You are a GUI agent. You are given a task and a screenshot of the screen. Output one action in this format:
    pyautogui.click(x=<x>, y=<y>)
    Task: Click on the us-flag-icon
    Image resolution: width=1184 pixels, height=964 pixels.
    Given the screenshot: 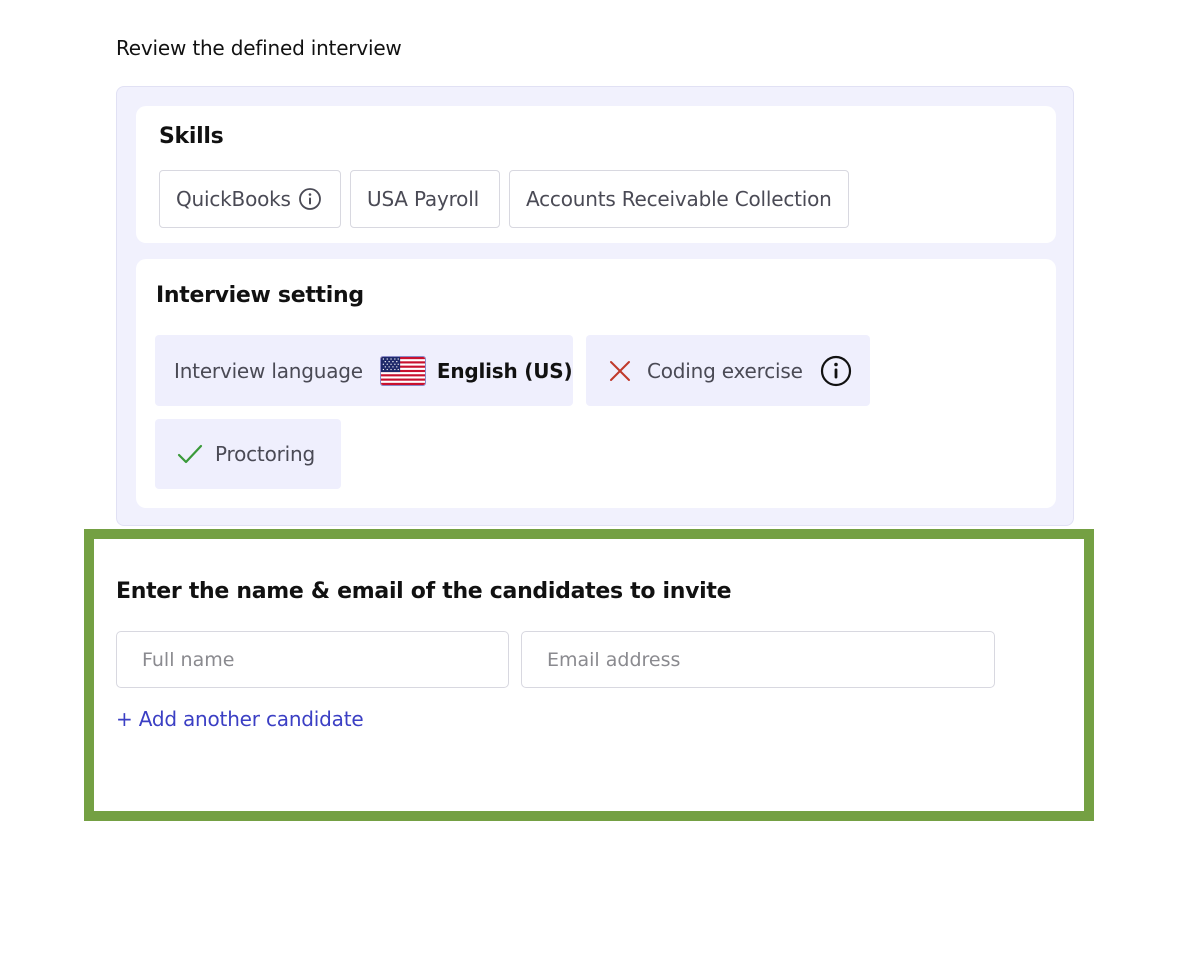 What is the action you would take?
    pyautogui.click(x=402, y=370)
    